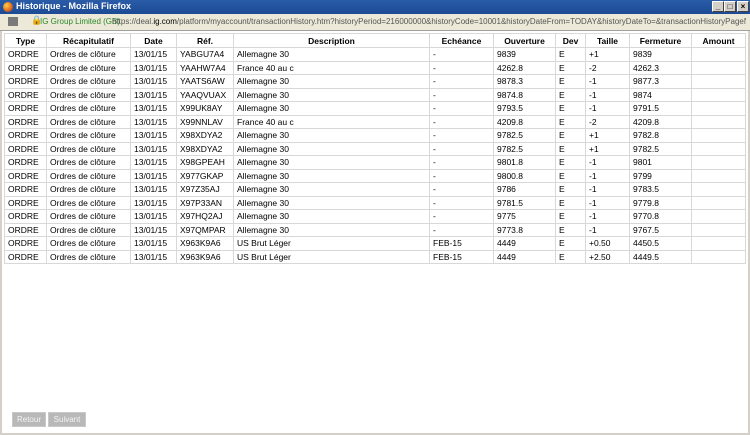 This screenshot has width=750, height=435. Describe the element at coordinates (607, 135) in the screenshot. I see `table-cell: +1` at that location.